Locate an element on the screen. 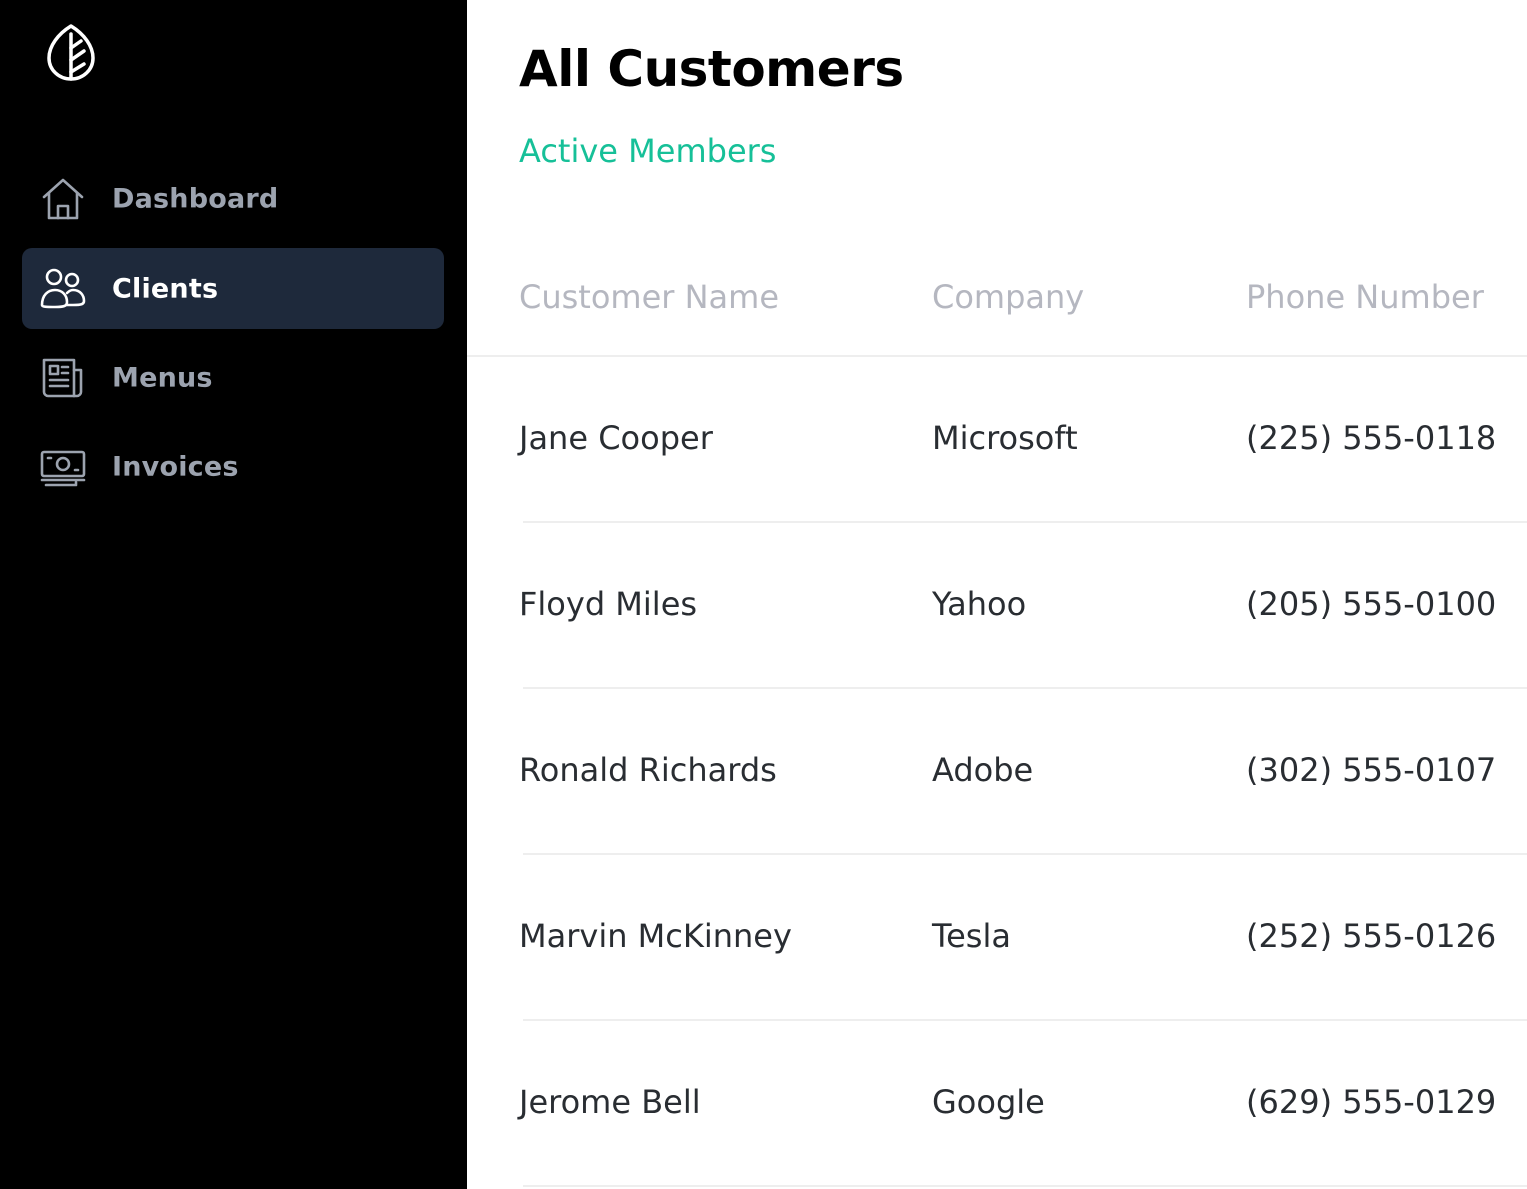 This screenshot has width=1527, height=1189. customer-name-cell: Floyd Miles is located at coordinates (608, 604).